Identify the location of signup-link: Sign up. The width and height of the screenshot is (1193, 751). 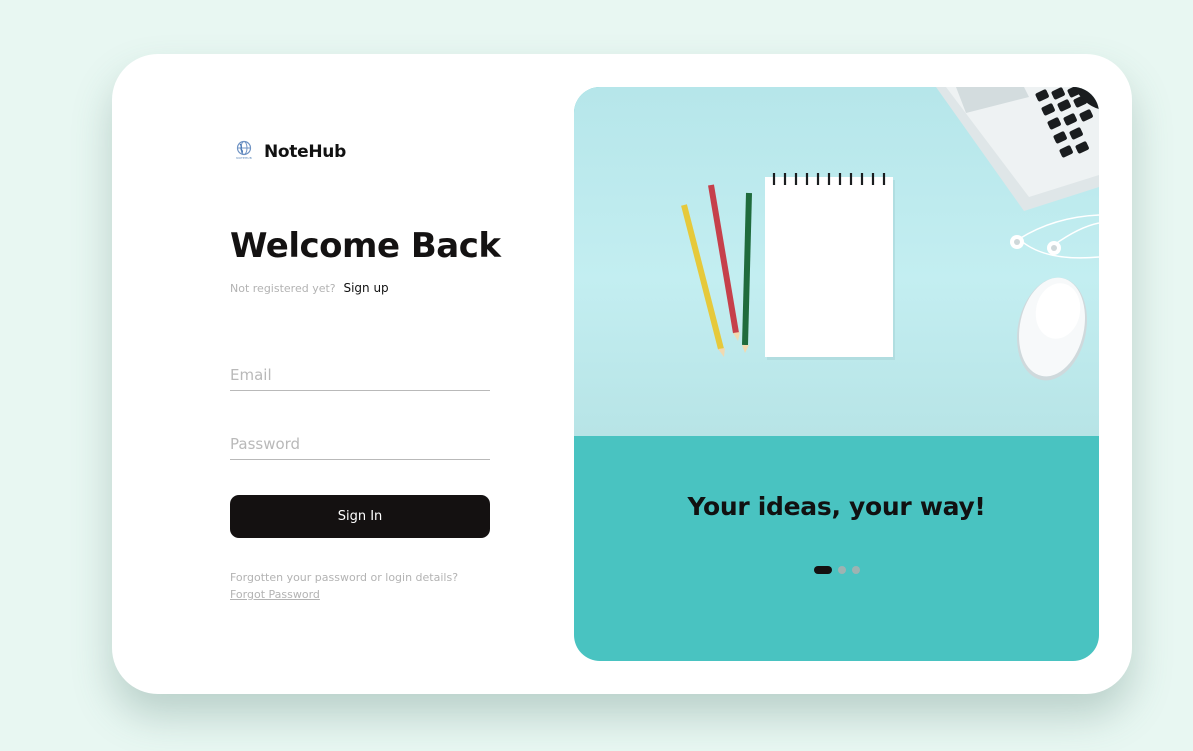
(365, 288).